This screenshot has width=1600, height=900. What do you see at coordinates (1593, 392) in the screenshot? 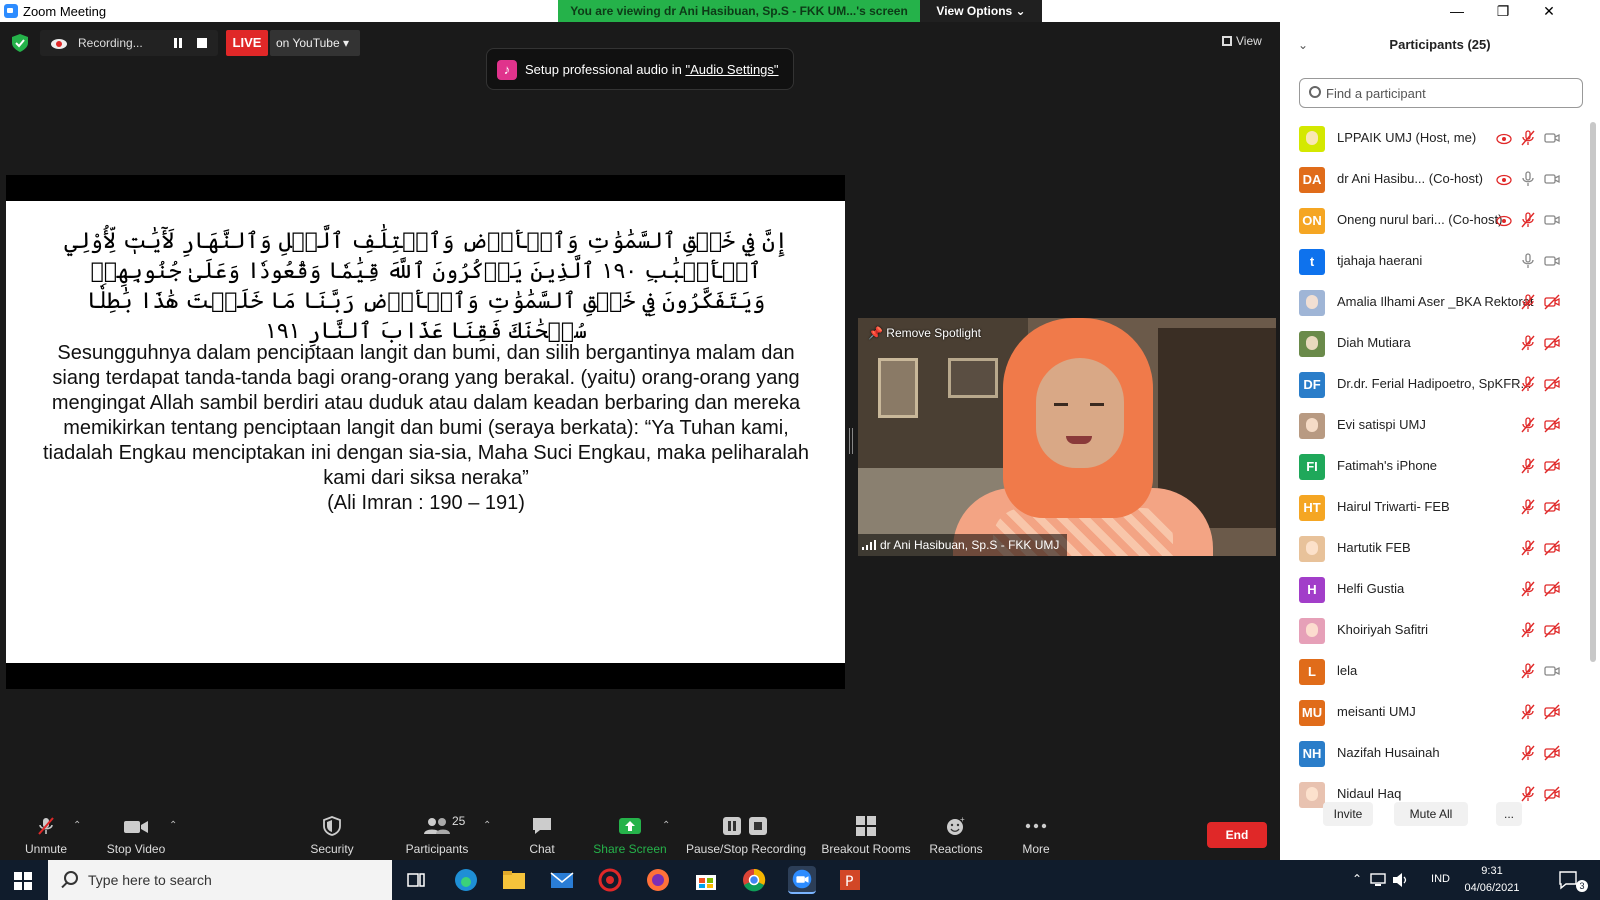
I see `participants-scrollbar` at bounding box center [1593, 392].